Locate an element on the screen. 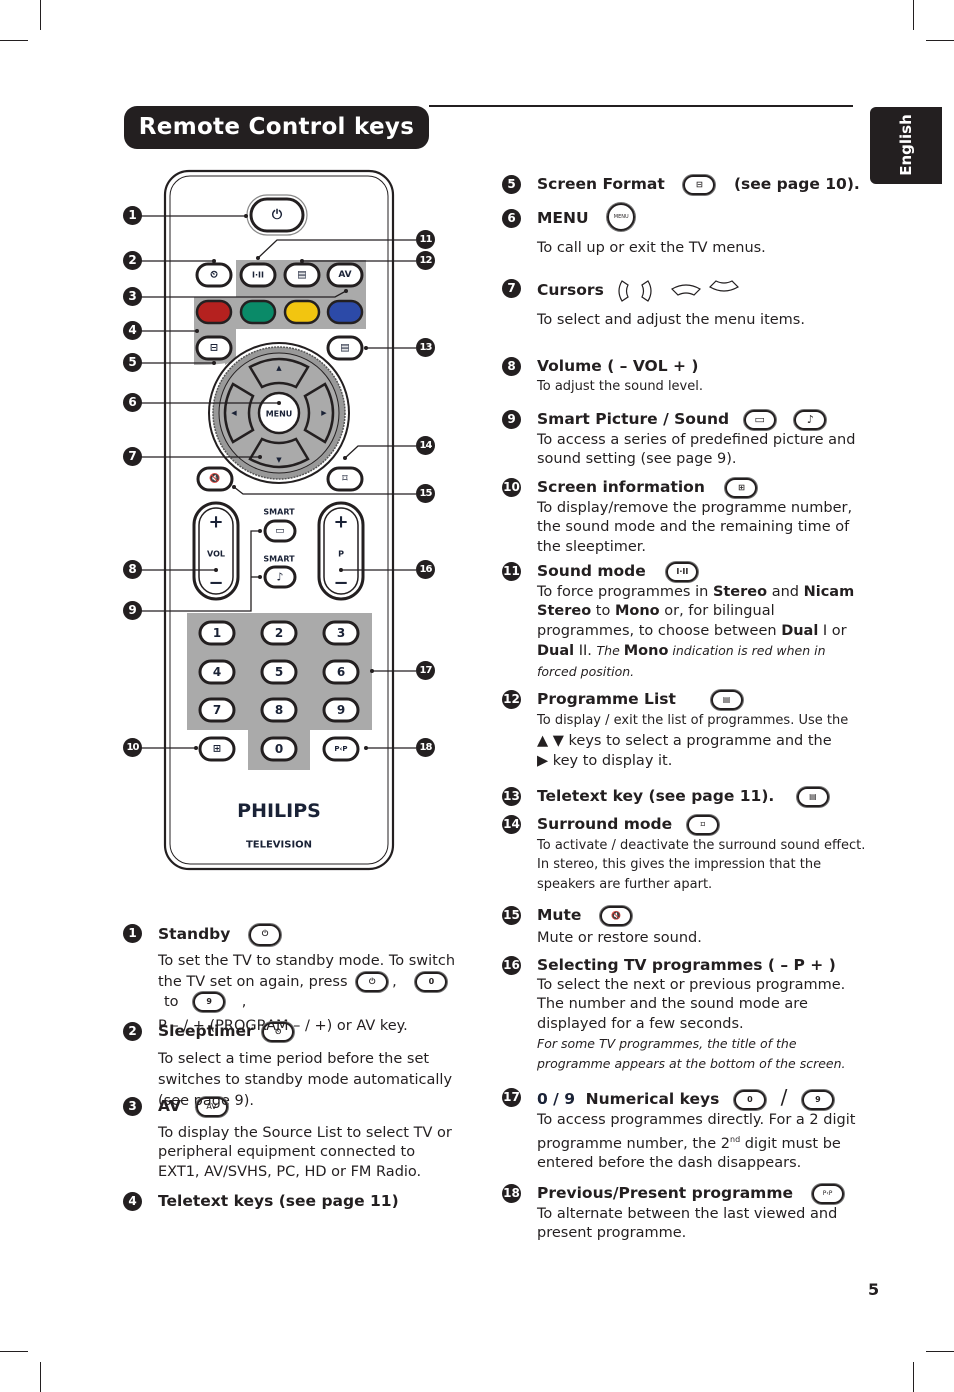 The height and width of the screenshot is (1392, 954). entry-title: AV is located at coordinates (169, 1106).